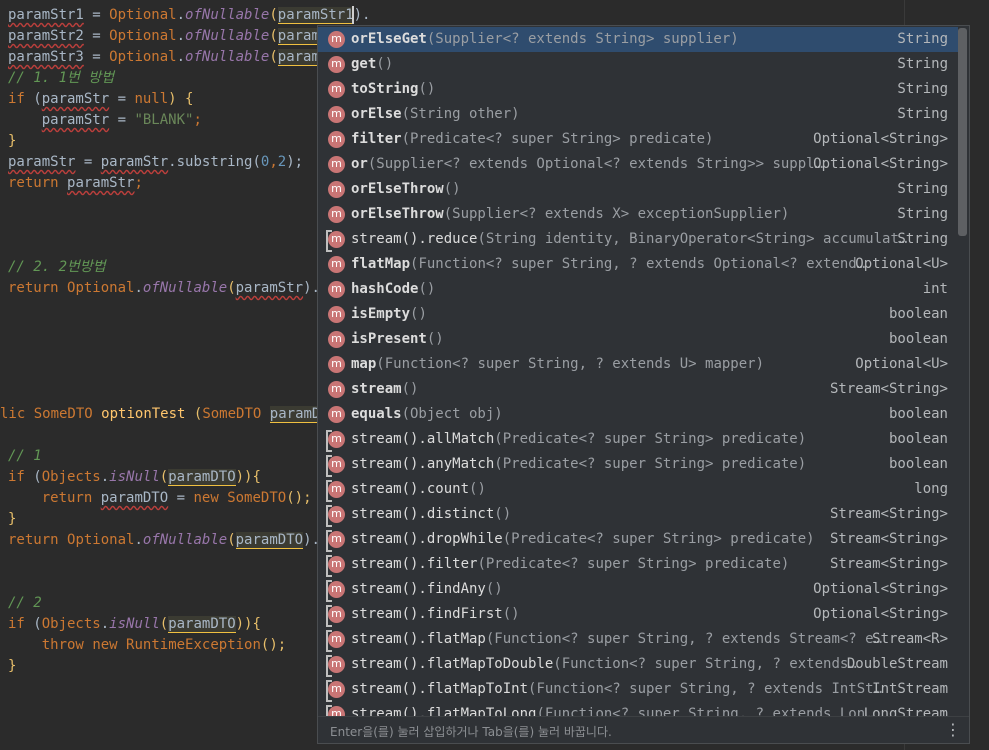  I want to click on completion-item: m toString() String, so click(638, 89).